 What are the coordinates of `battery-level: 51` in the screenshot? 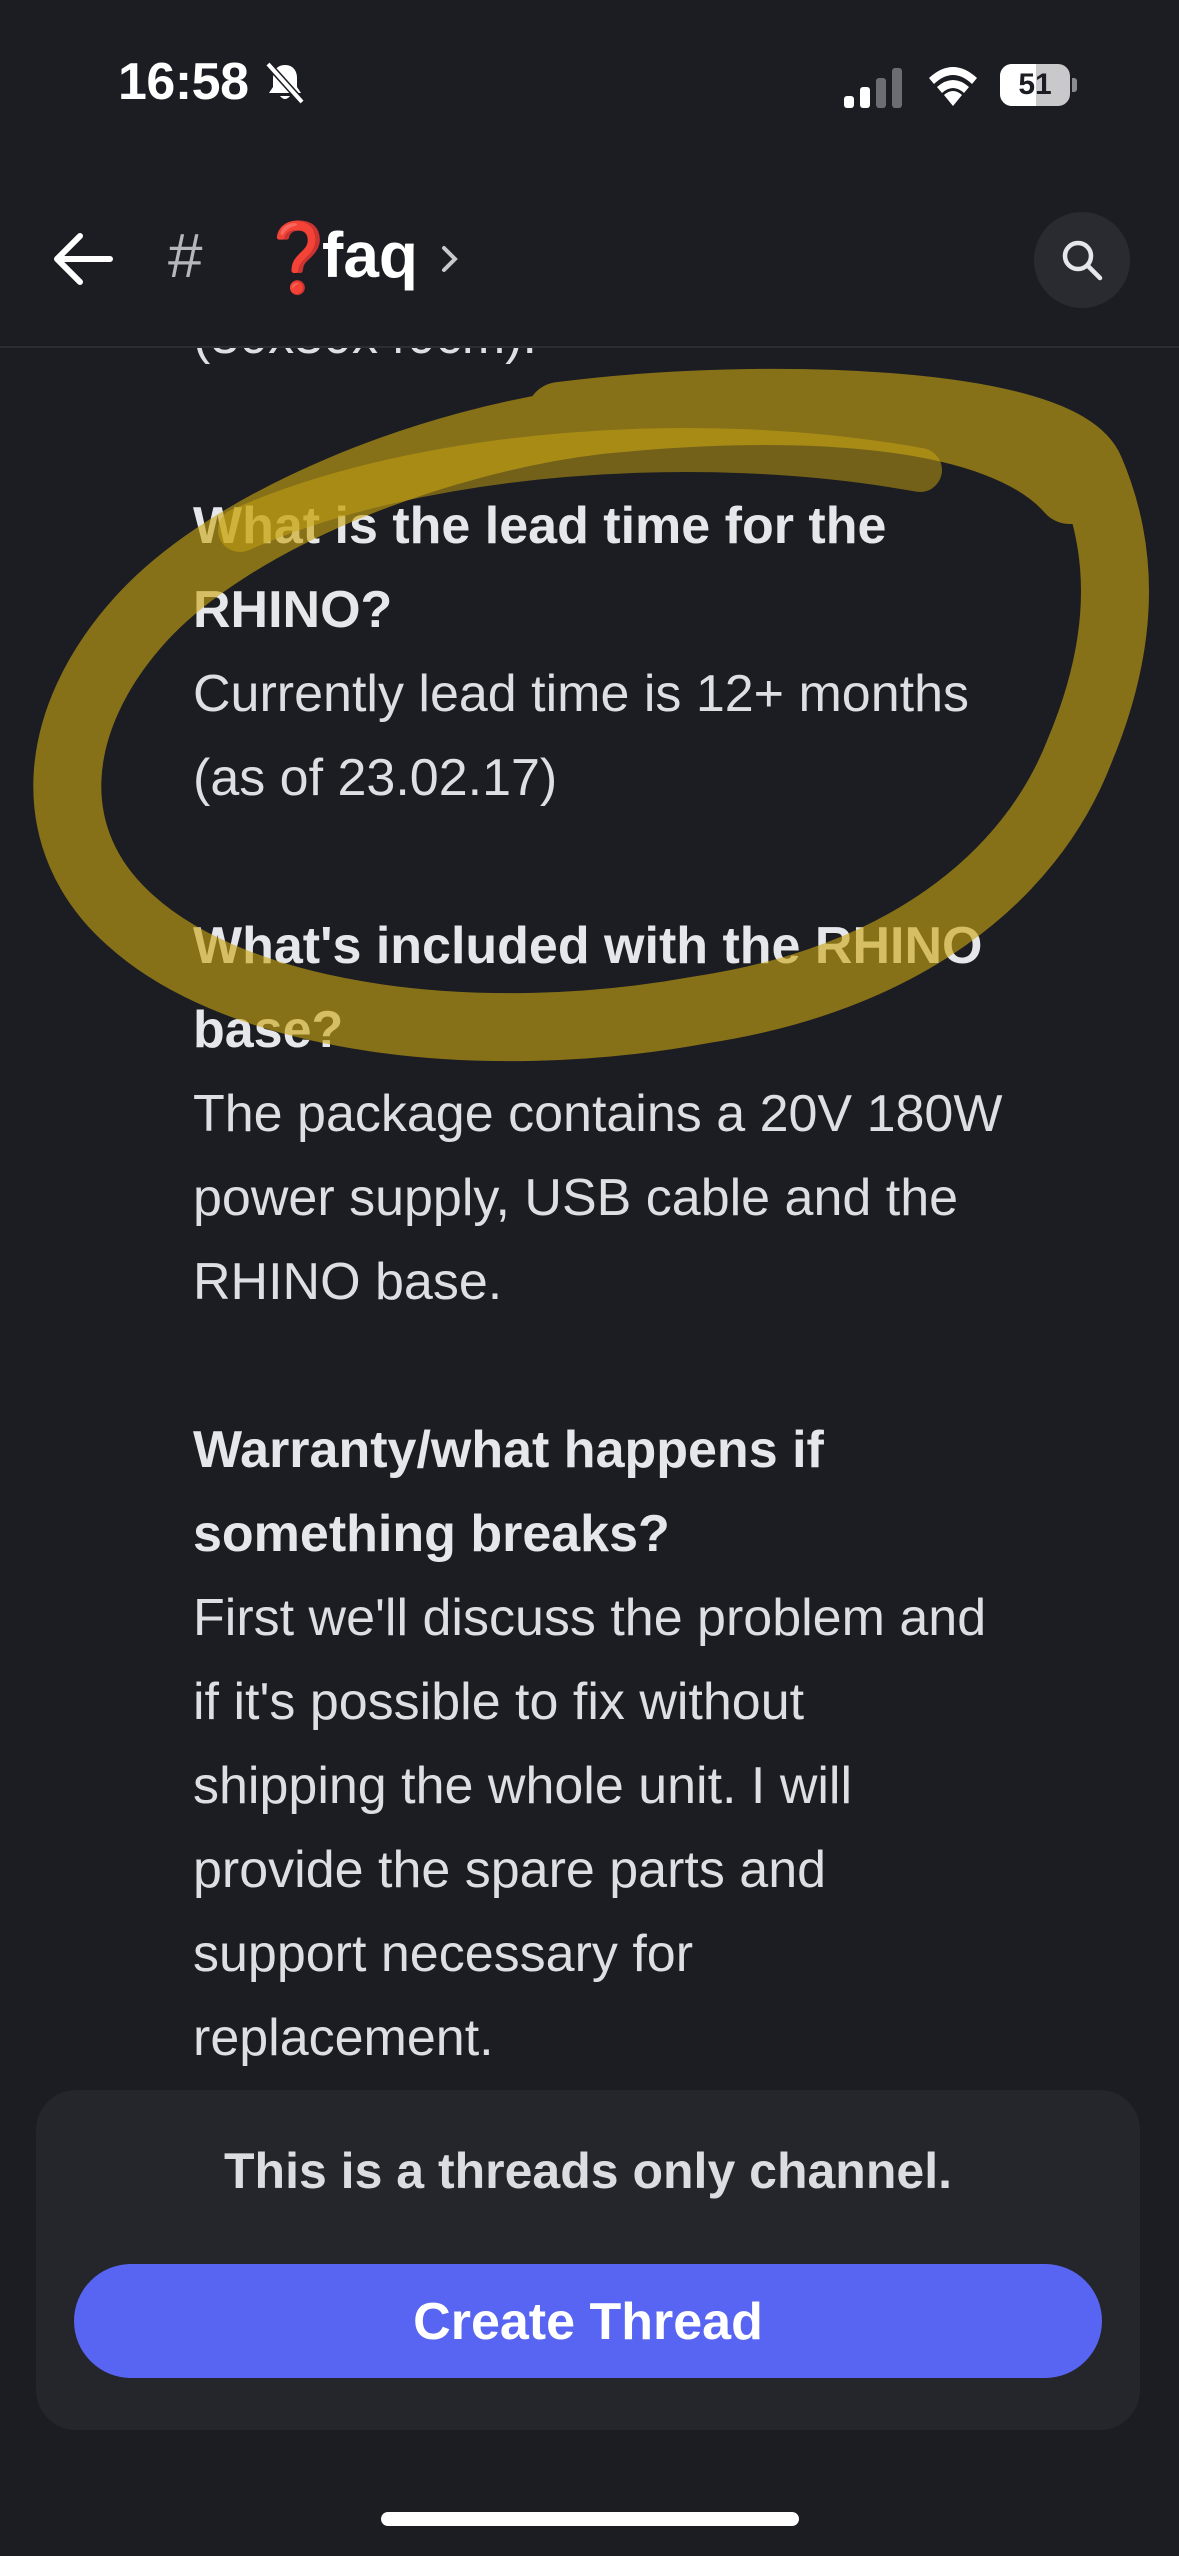 It's located at (1035, 84).